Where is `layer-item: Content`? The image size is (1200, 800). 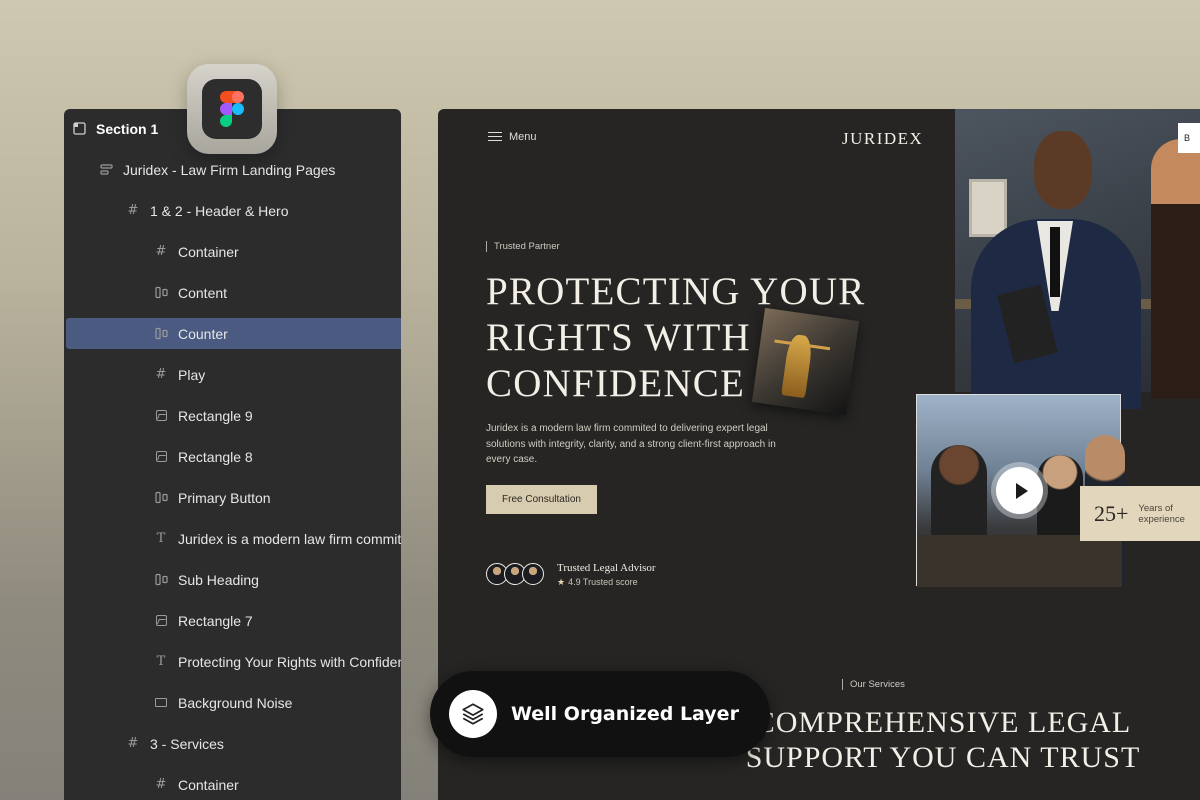 layer-item: Content is located at coordinates (232, 292).